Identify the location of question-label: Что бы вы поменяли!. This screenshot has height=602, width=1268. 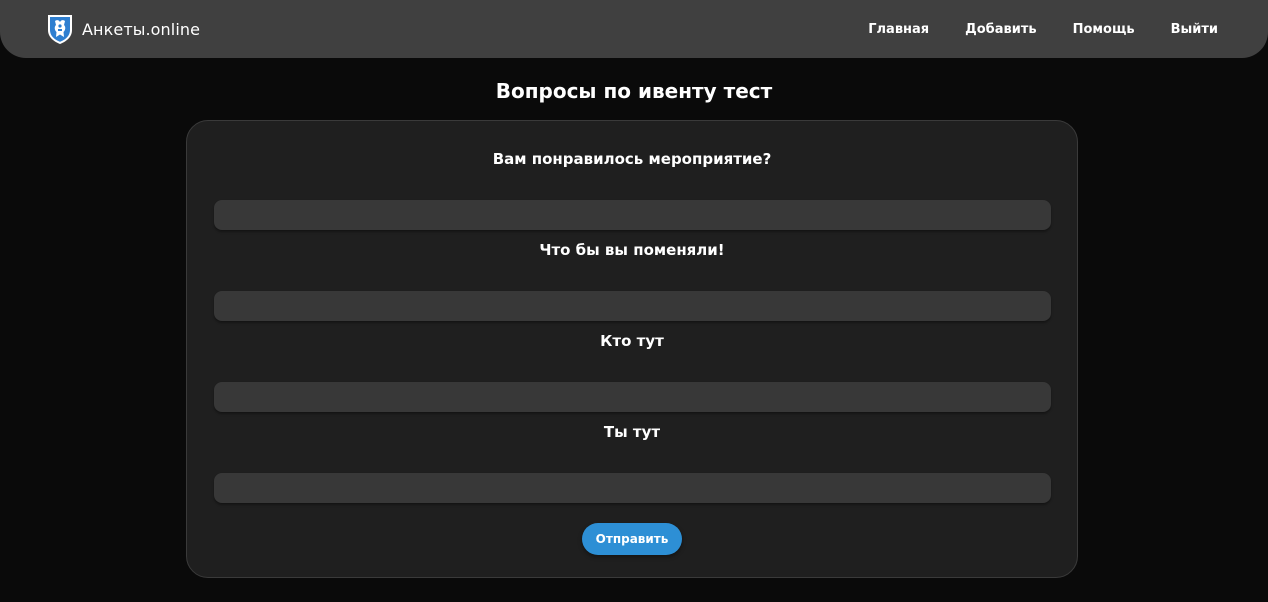
(632, 250).